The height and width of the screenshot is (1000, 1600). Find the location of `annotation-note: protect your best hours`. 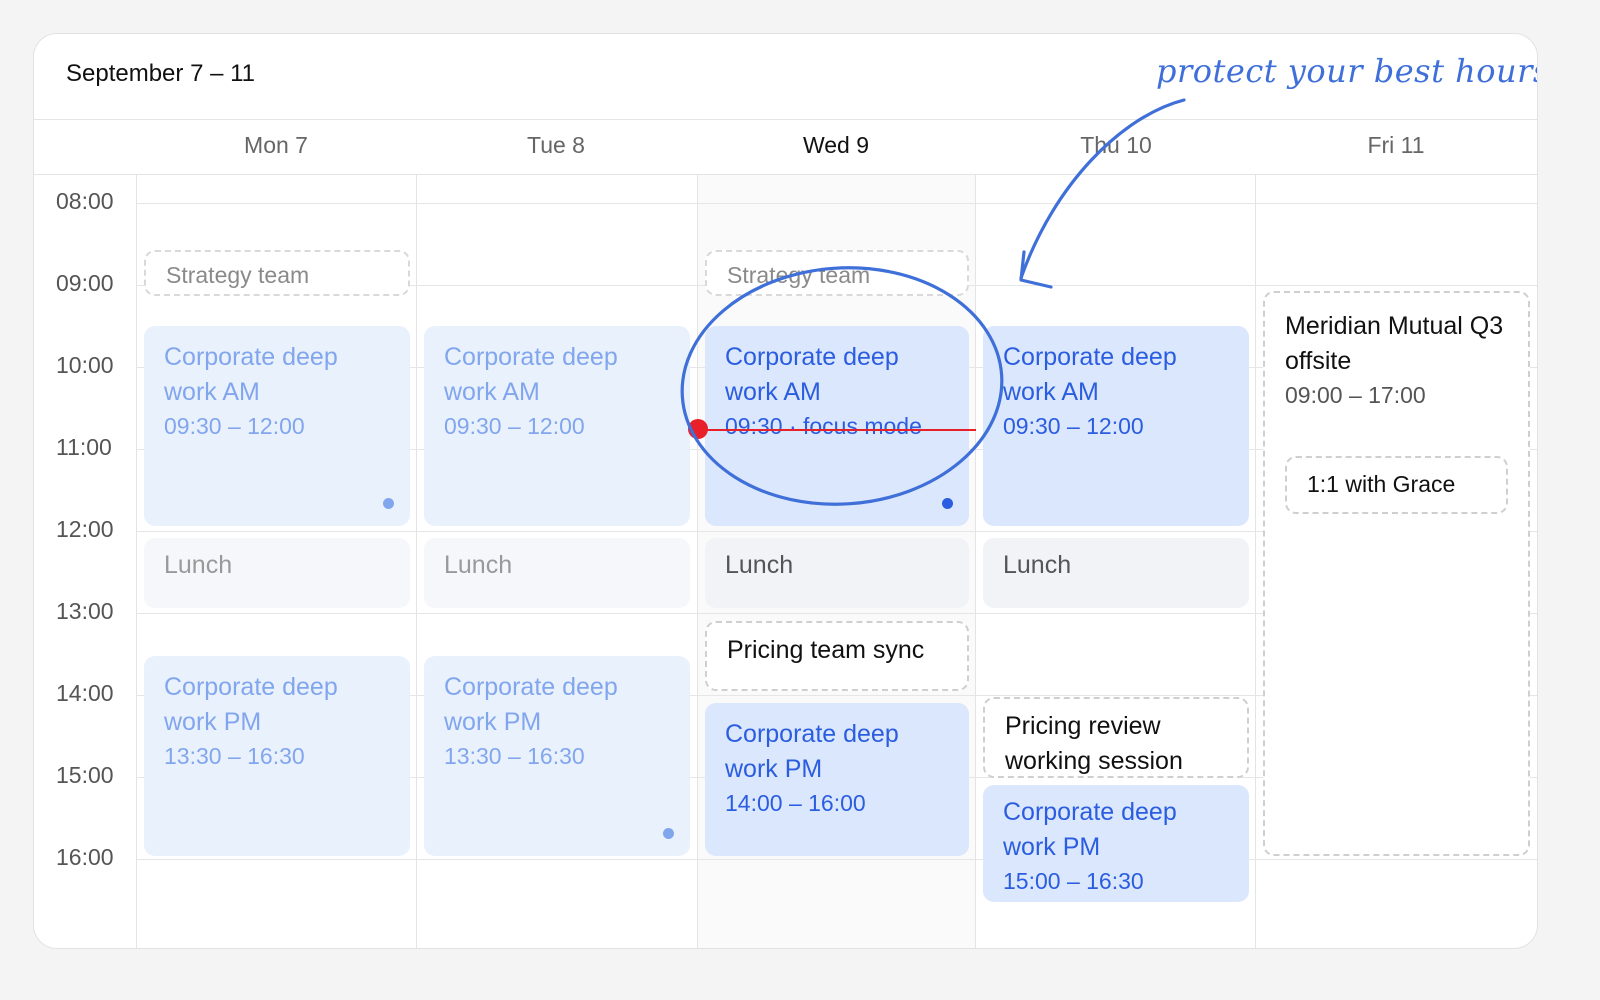

annotation-note: protect your best hours is located at coordinates (1347, 71).